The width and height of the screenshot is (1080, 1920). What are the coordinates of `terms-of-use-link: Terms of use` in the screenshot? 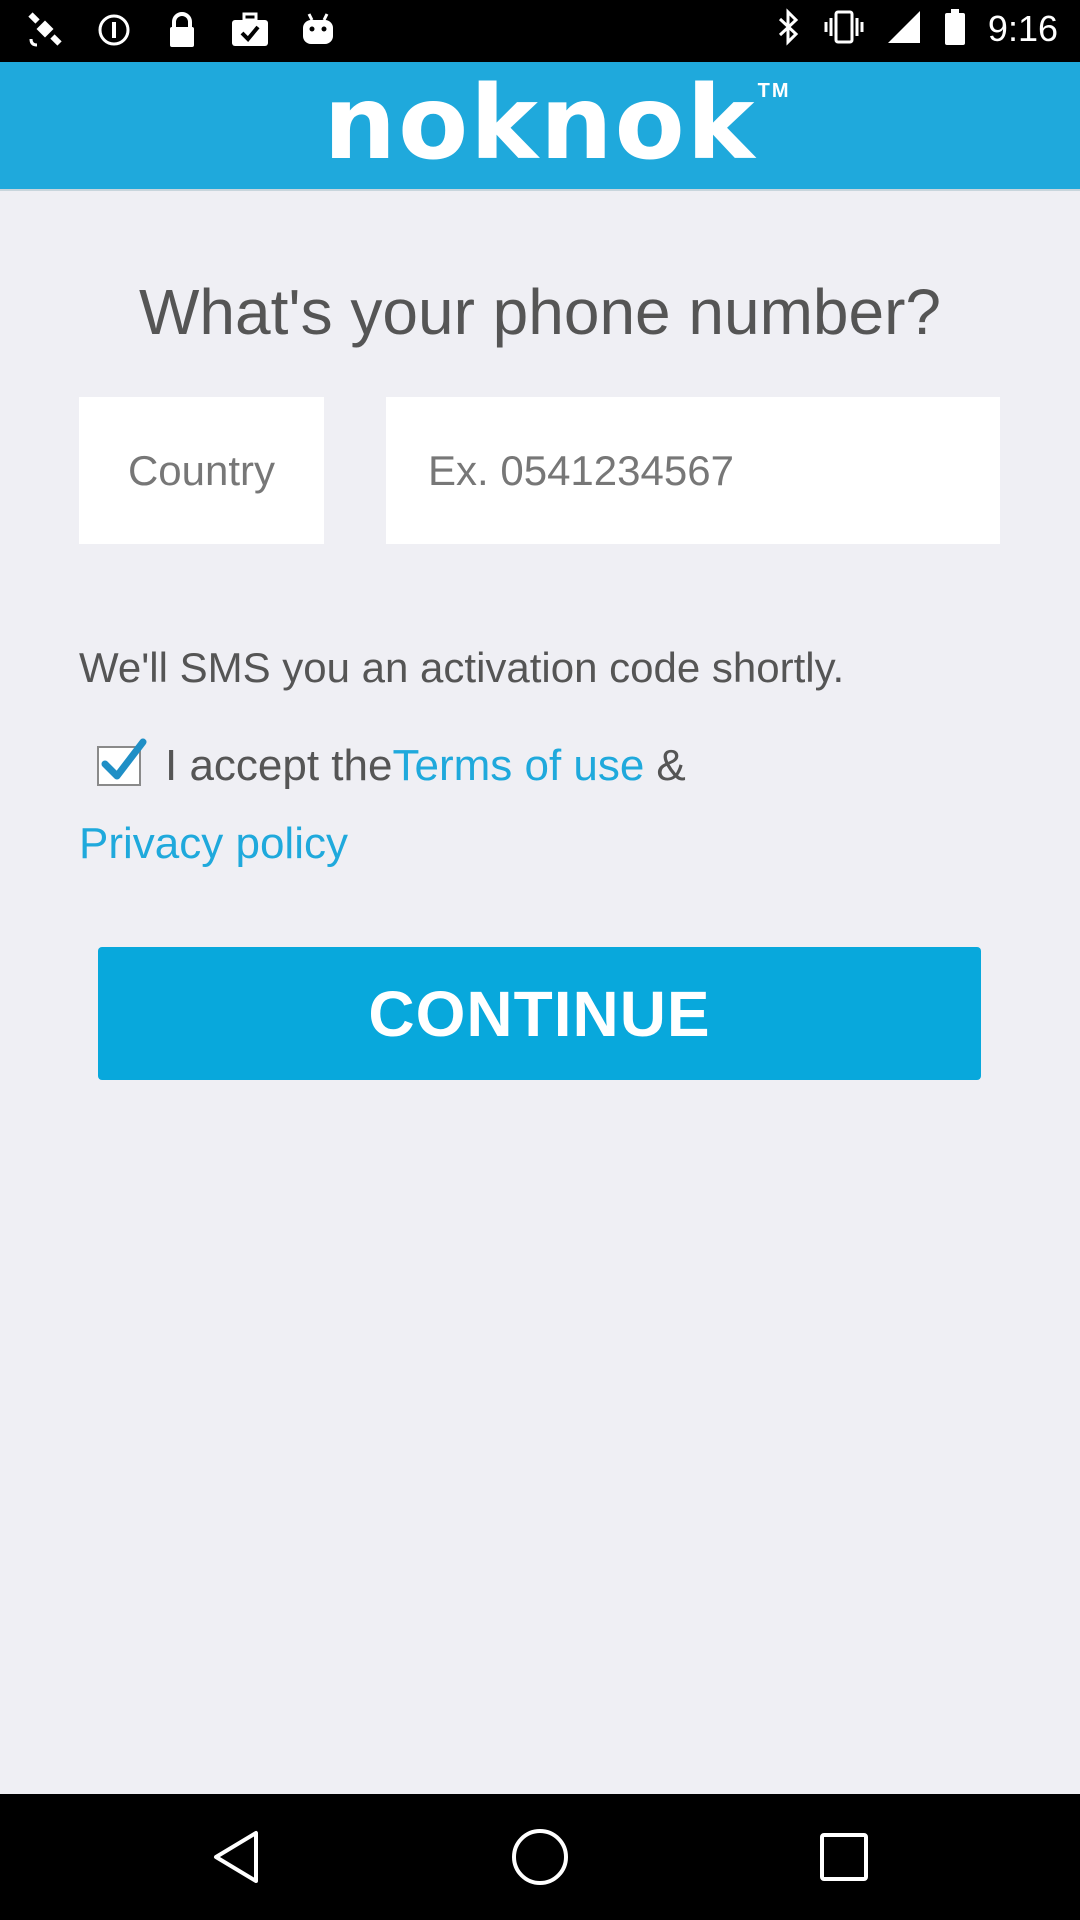 It's located at (518, 766).